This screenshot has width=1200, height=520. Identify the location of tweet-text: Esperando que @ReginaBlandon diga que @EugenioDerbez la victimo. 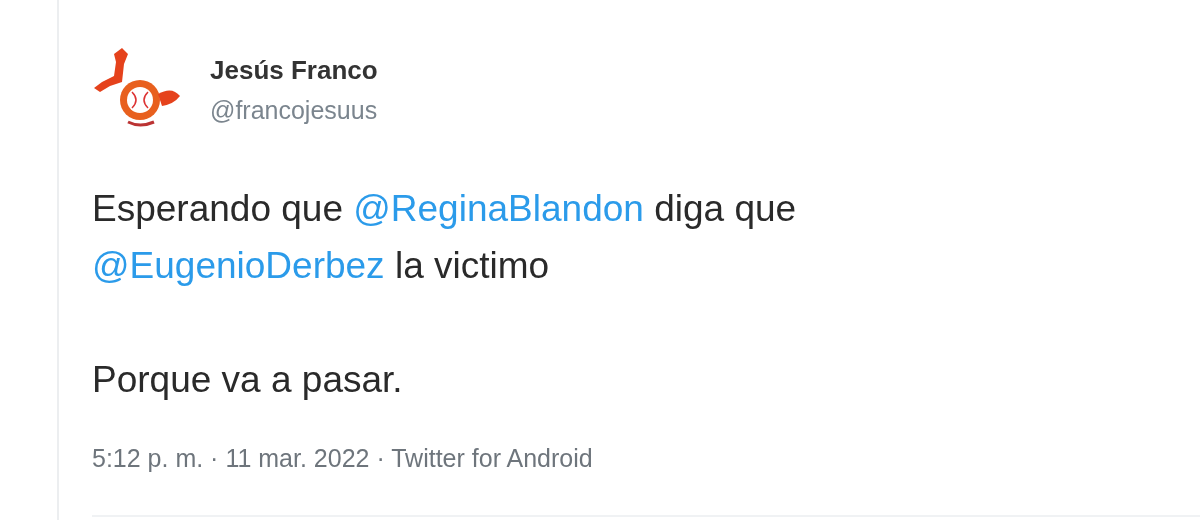
(445, 237).